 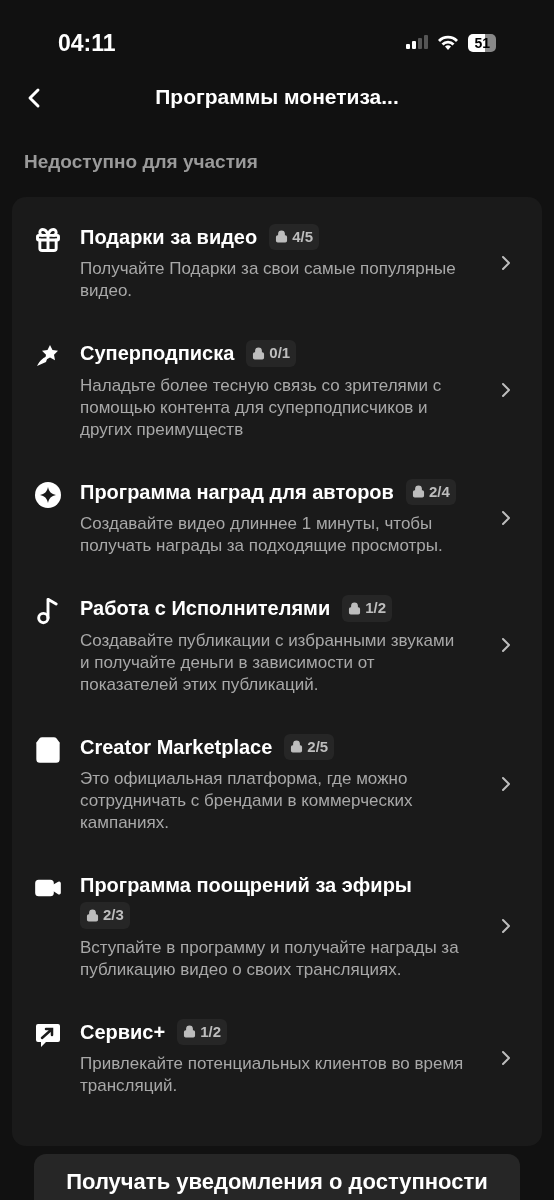 What do you see at coordinates (268, 280) in the screenshot?
I see `program-description: Получайте Подарки за свои самые популярные видео.` at bounding box center [268, 280].